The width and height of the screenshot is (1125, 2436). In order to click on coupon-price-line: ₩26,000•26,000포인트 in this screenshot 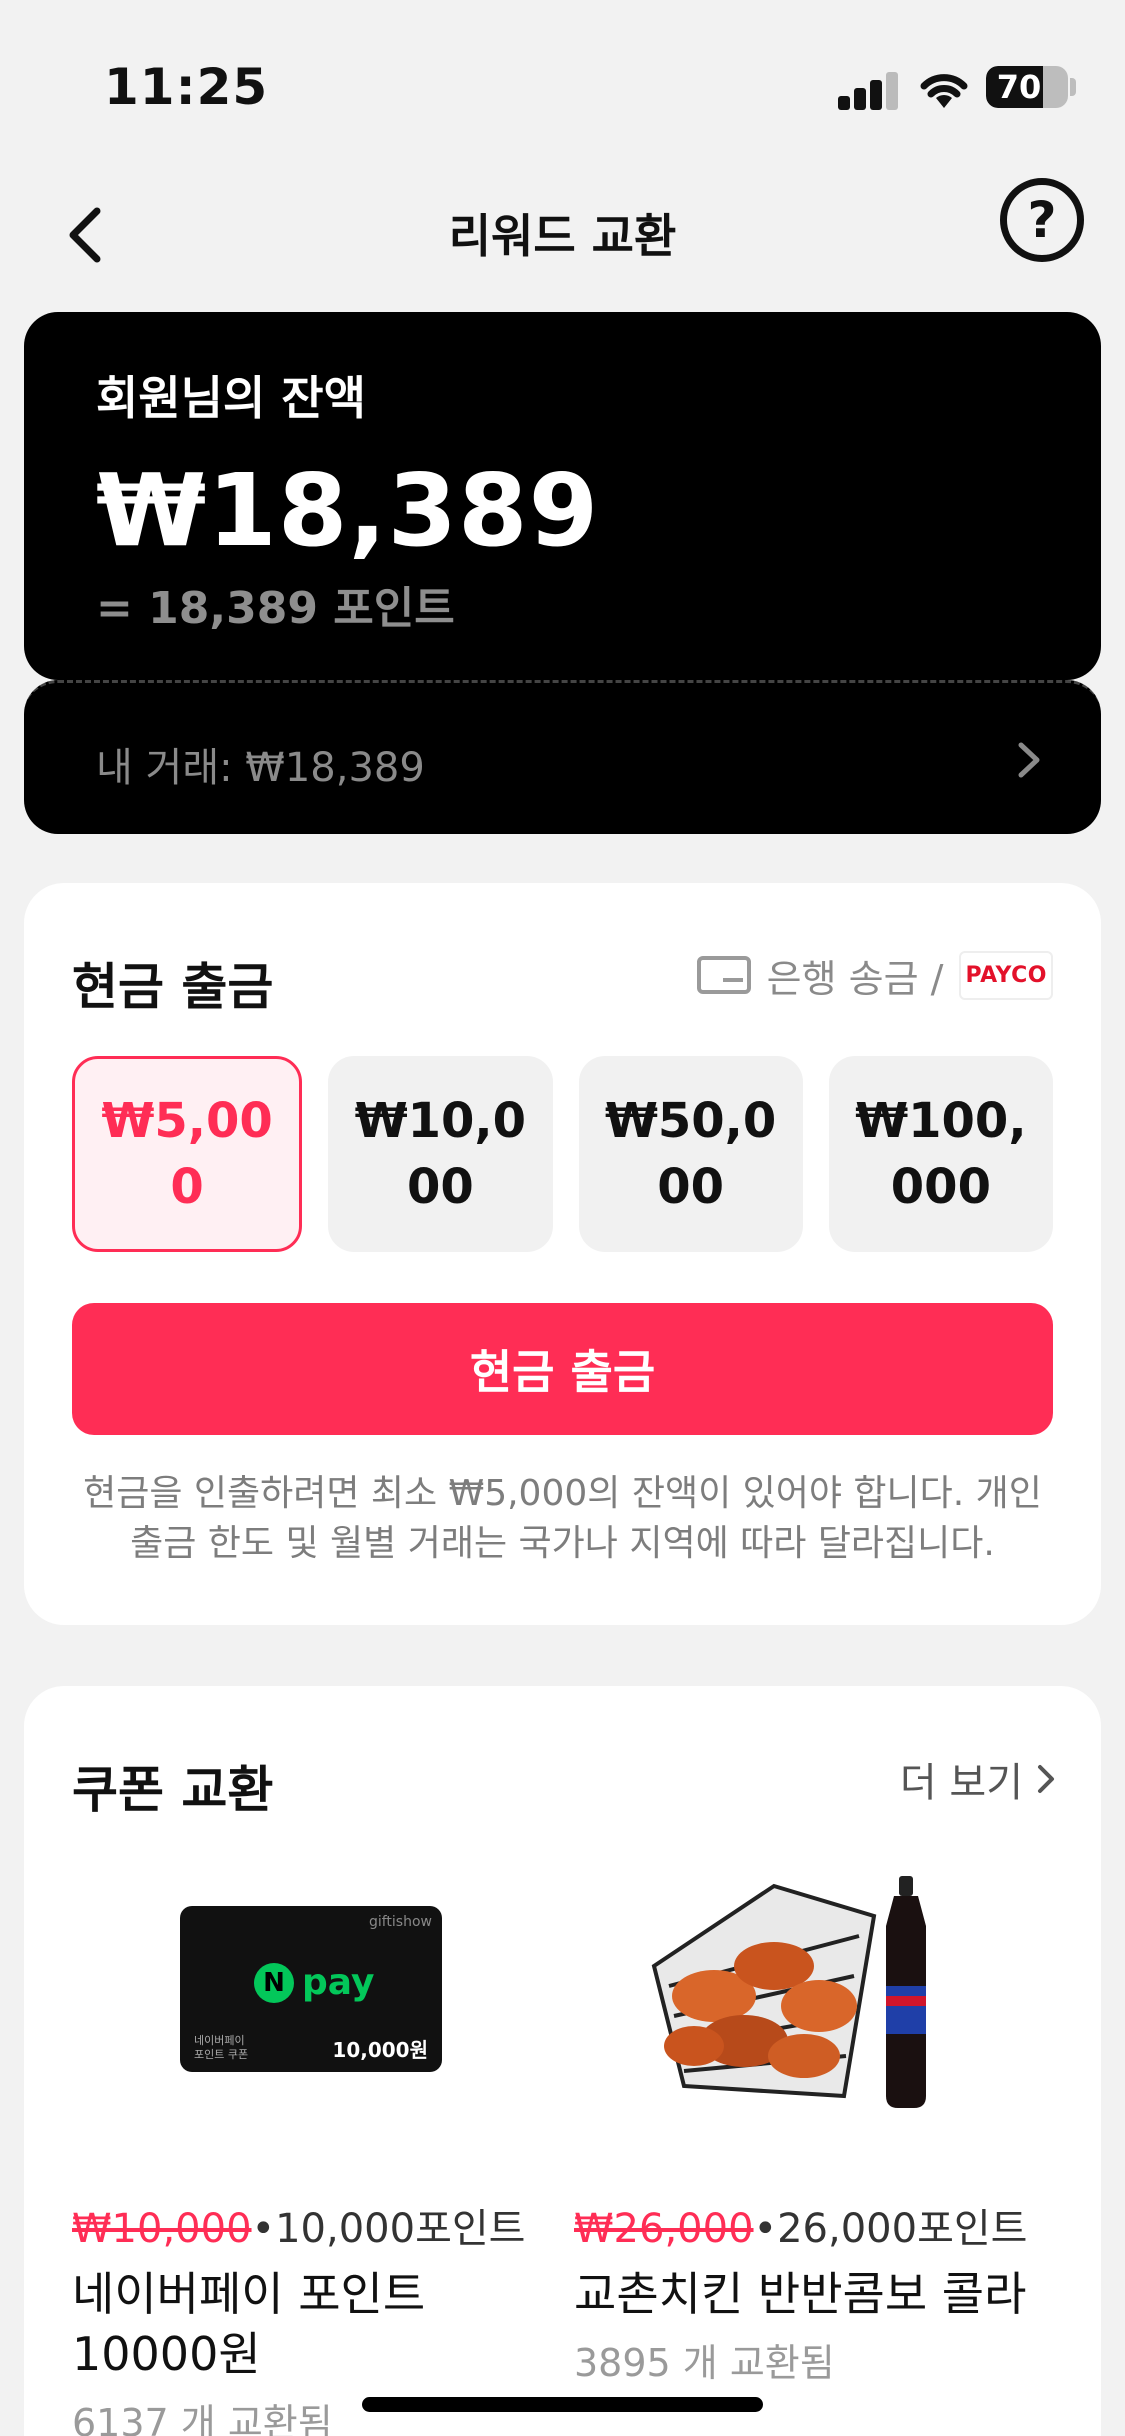, I will do `click(809, 2225)`.